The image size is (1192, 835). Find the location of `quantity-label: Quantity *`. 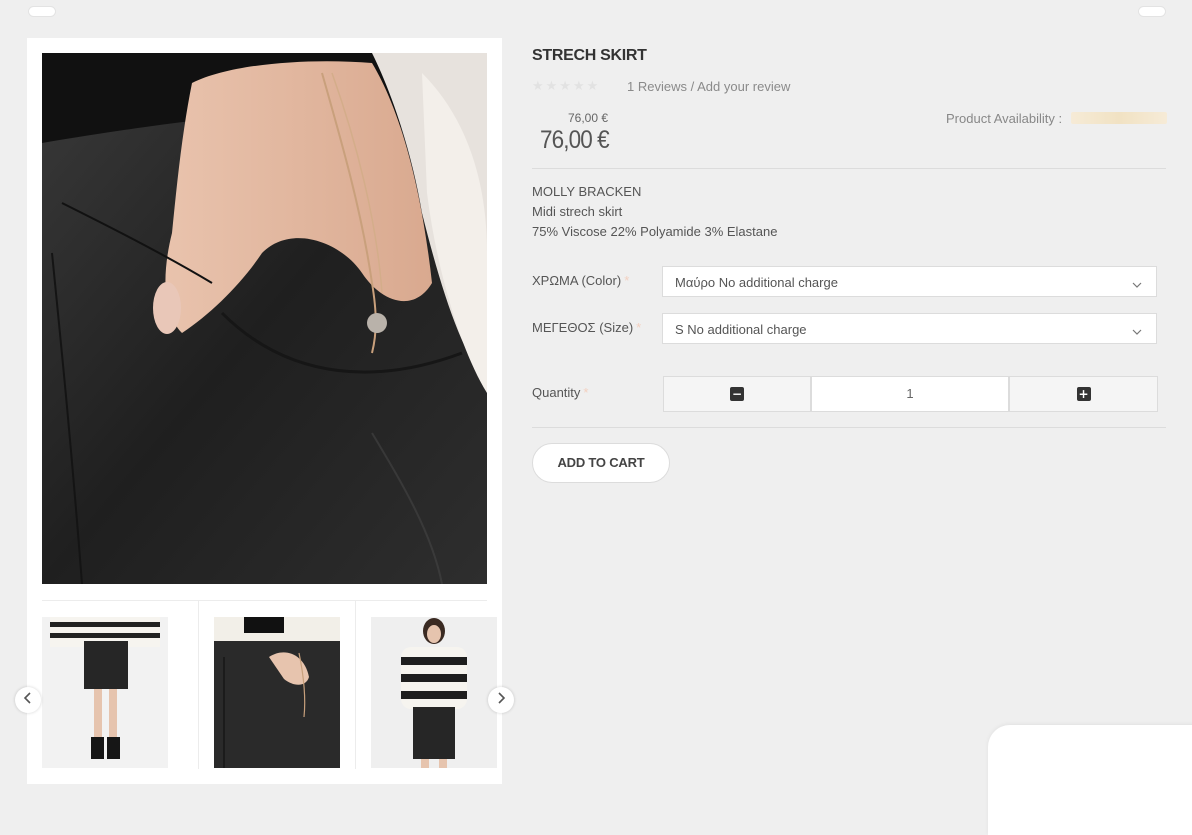

quantity-label: Quantity * is located at coordinates (560, 392).